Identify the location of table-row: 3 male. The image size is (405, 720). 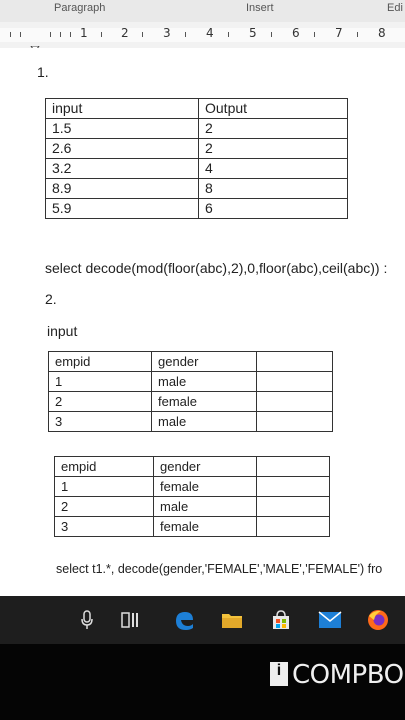
(190, 421).